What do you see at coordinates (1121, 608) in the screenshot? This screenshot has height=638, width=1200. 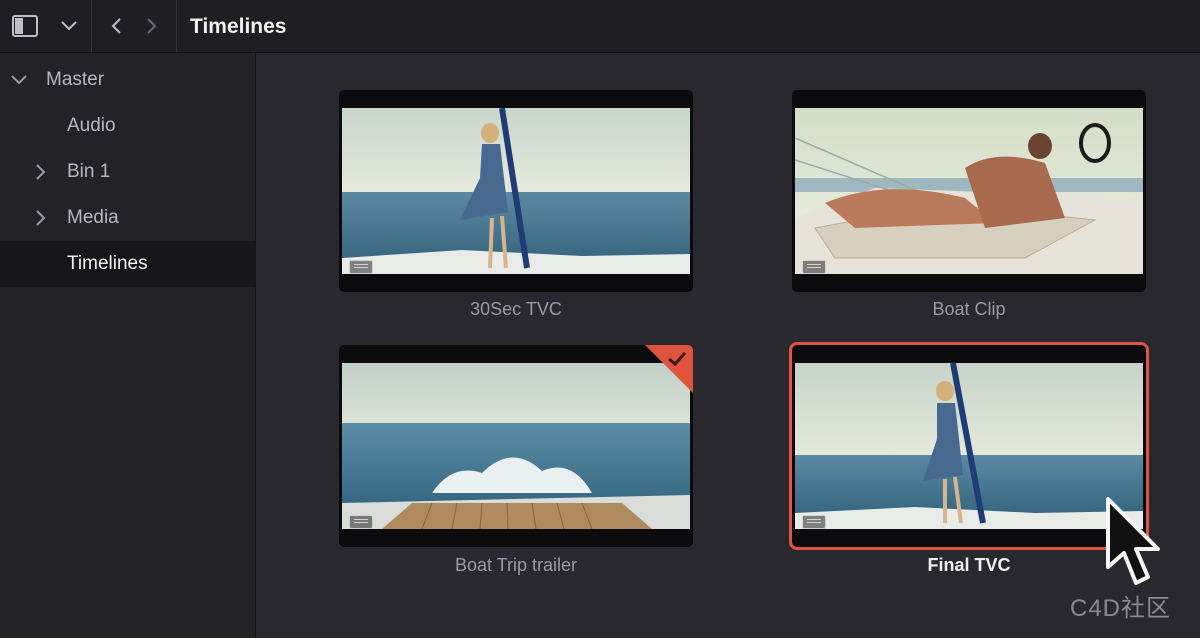 I see `watermark: C4D社区` at bounding box center [1121, 608].